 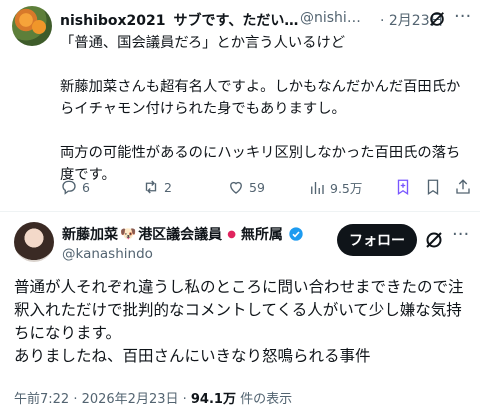 I want to click on dog-emoji-icon: 🐶, so click(x=128, y=234).